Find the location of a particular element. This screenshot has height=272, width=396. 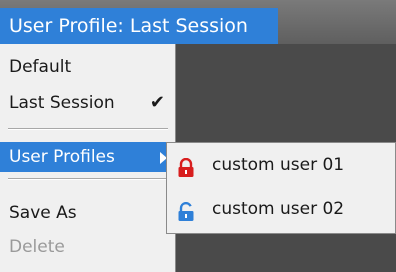

submenu-item-custom-user-02: custom user 02 is located at coordinates (281, 209).